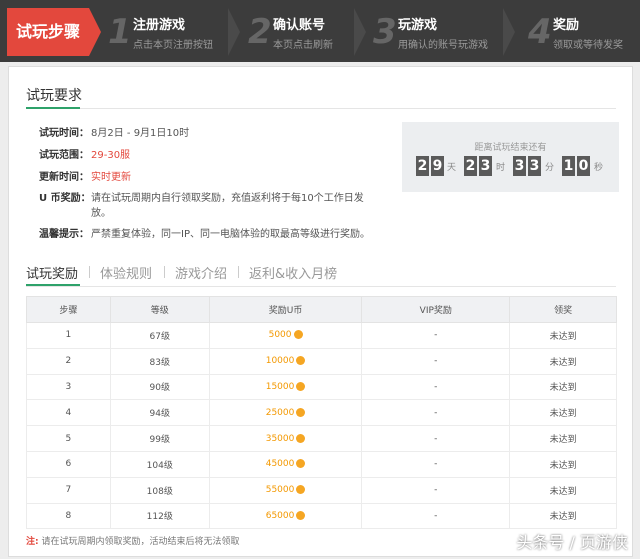  What do you see at coordinates (285, 361) in the screenshot?
I see `cell-reward: 10000` at bounding box center [285, 361].